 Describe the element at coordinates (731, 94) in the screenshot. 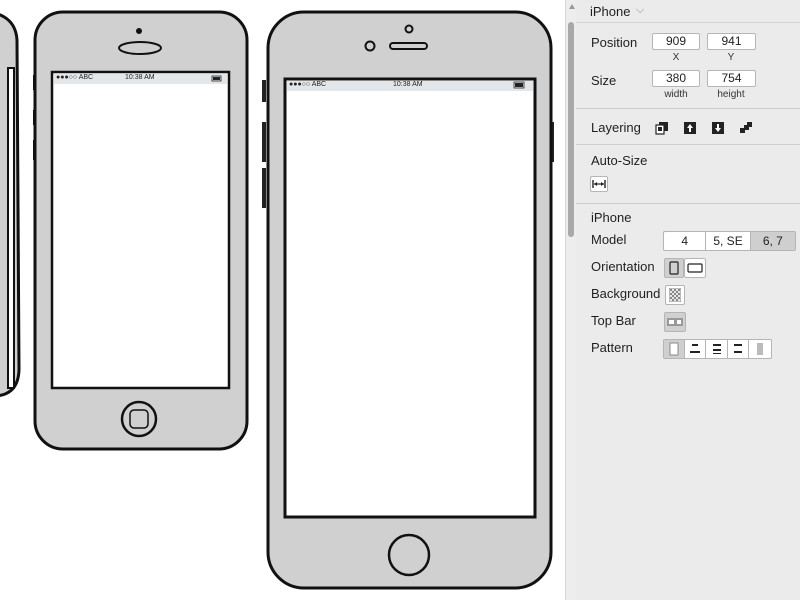

I see `height-caption: height` at that location.